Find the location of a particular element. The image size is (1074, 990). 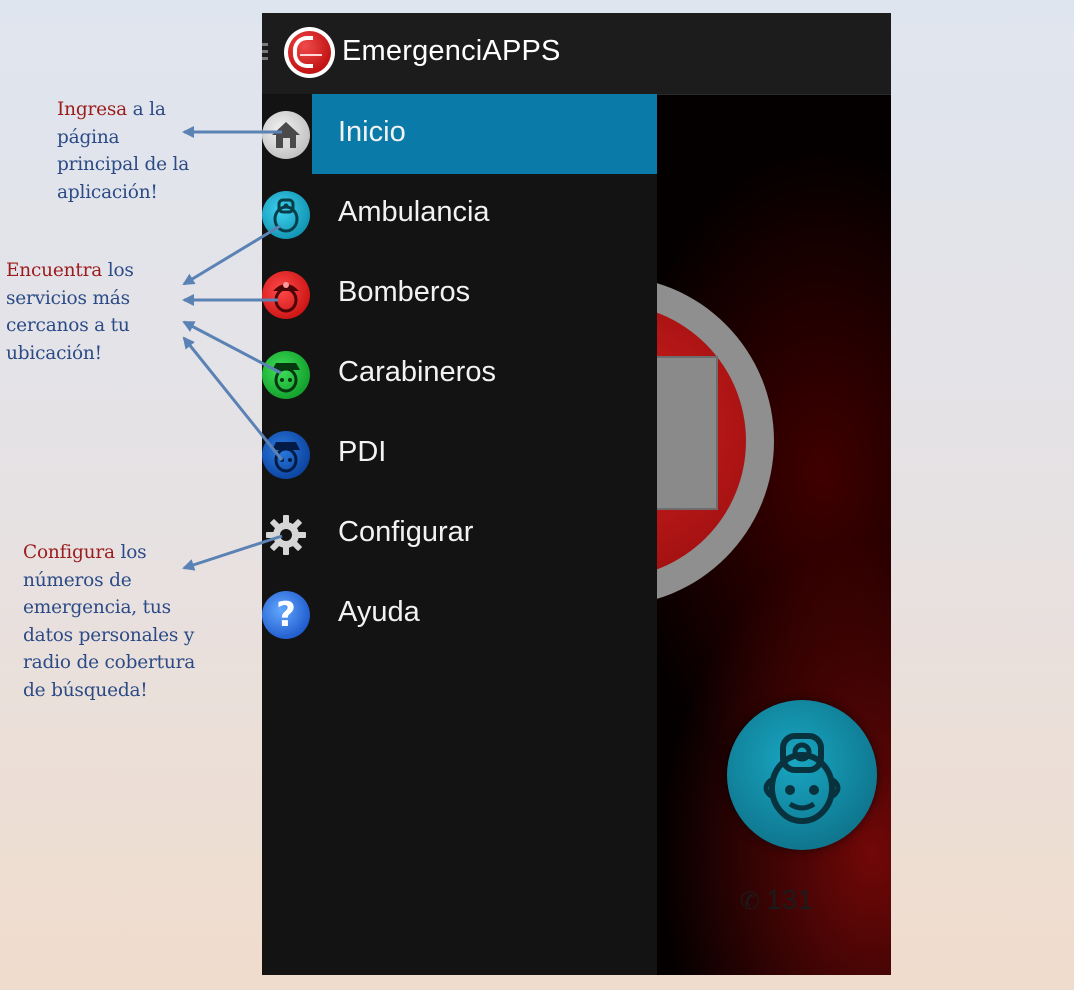

drawer-item-label: Carabineros is located at coordinates (417, 372).